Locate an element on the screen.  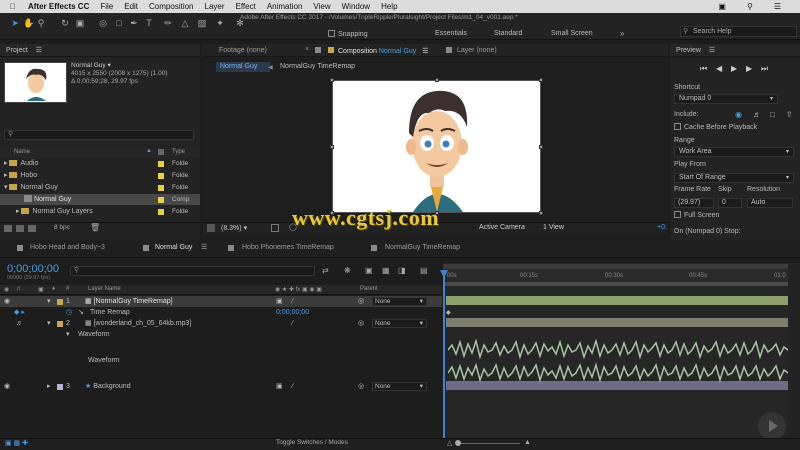
layer-property-row: ◆ ▸ ◷ ↘ Time Remap 0;00;00;00 is located at coordinates (221, 312).